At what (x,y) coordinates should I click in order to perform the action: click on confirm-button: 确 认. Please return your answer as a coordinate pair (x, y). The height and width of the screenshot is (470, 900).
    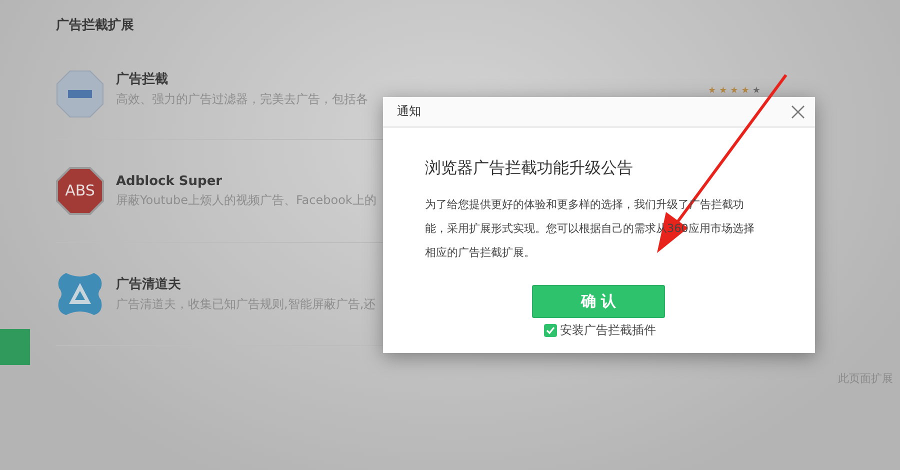
    Looking at the image, I should click on (598, 301).